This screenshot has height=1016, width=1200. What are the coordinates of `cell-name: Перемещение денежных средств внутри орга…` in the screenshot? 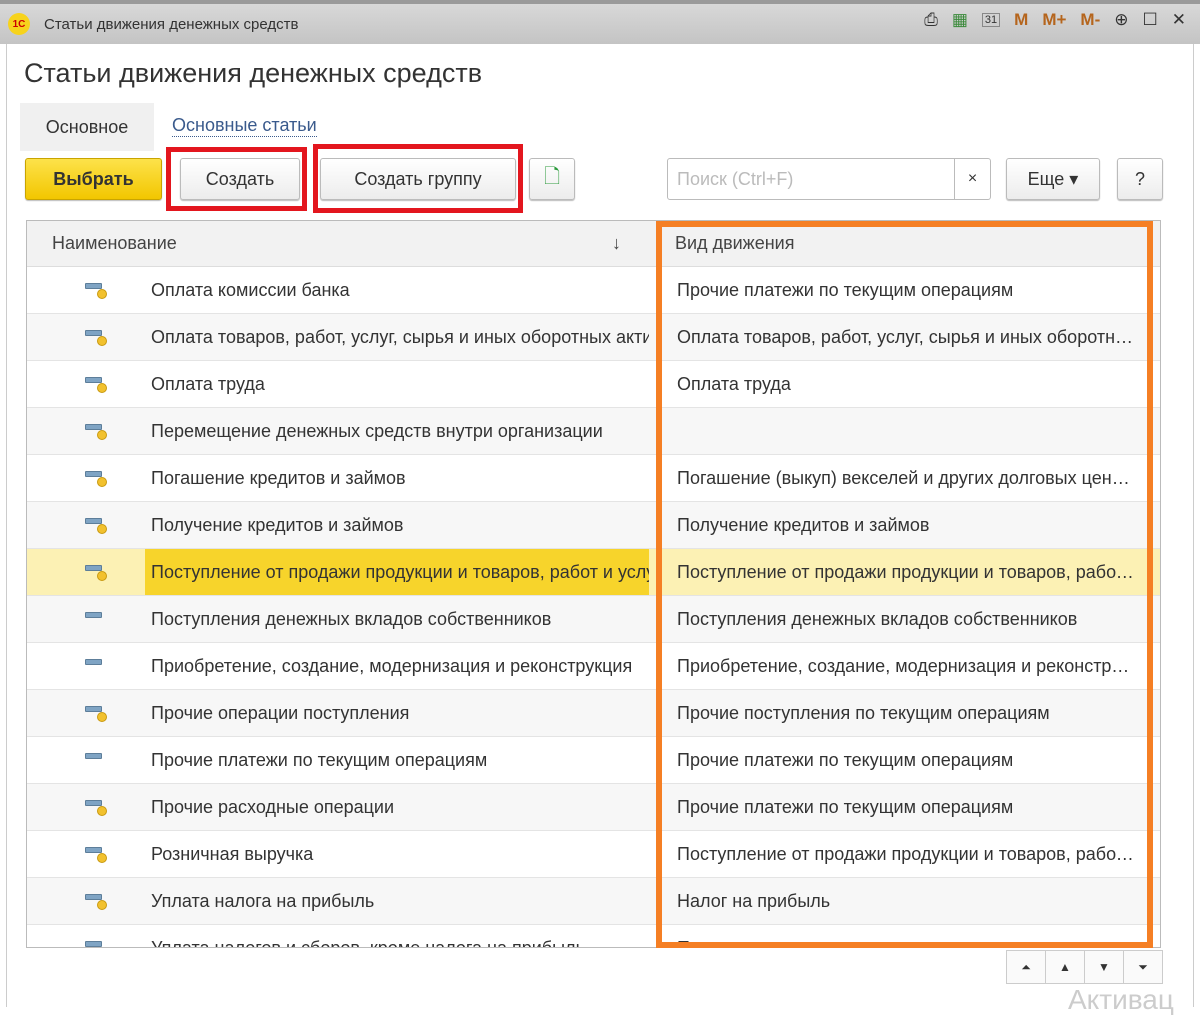 It's located at (377, 430).